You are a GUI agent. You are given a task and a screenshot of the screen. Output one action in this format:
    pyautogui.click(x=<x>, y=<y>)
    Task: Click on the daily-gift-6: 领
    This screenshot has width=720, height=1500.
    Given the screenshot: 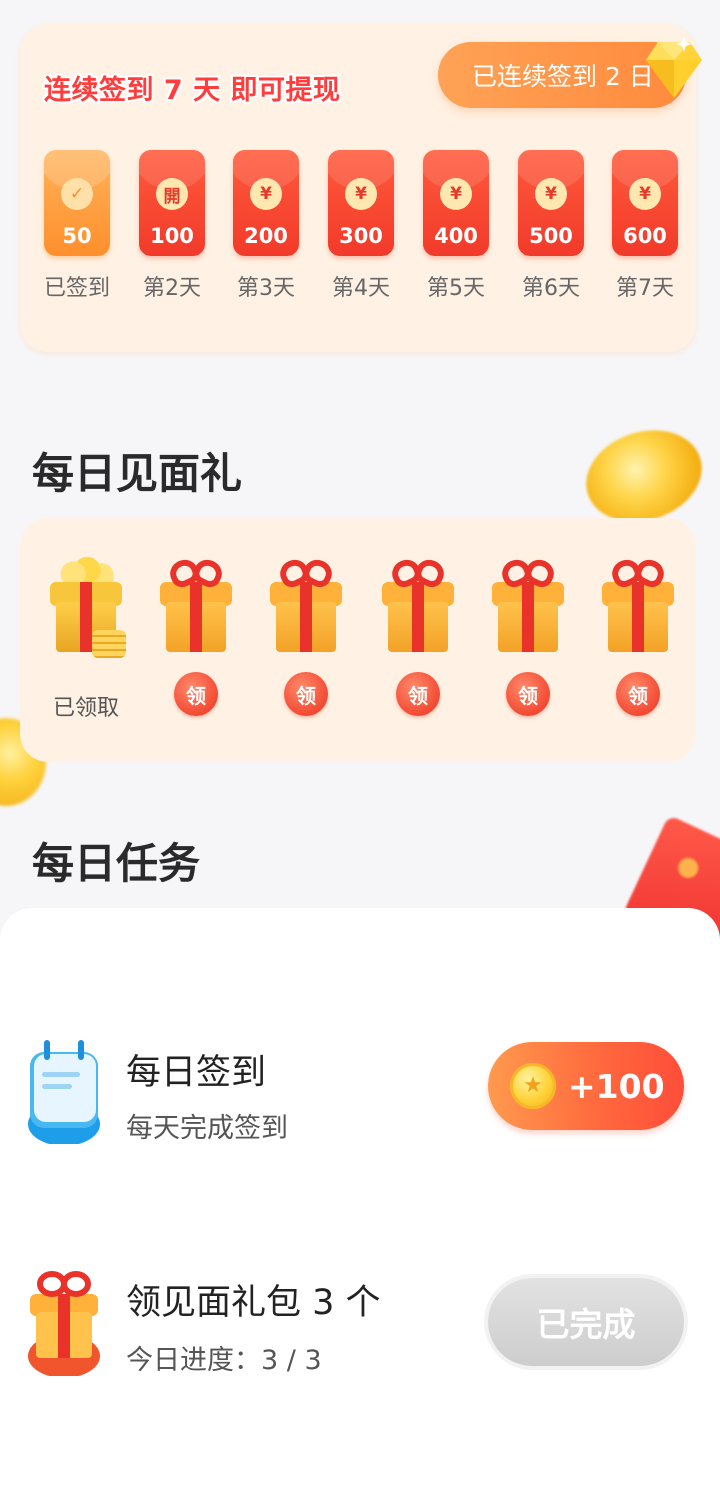 What is the action you would take?
    pyautogui.click(x=638, y=635)
    